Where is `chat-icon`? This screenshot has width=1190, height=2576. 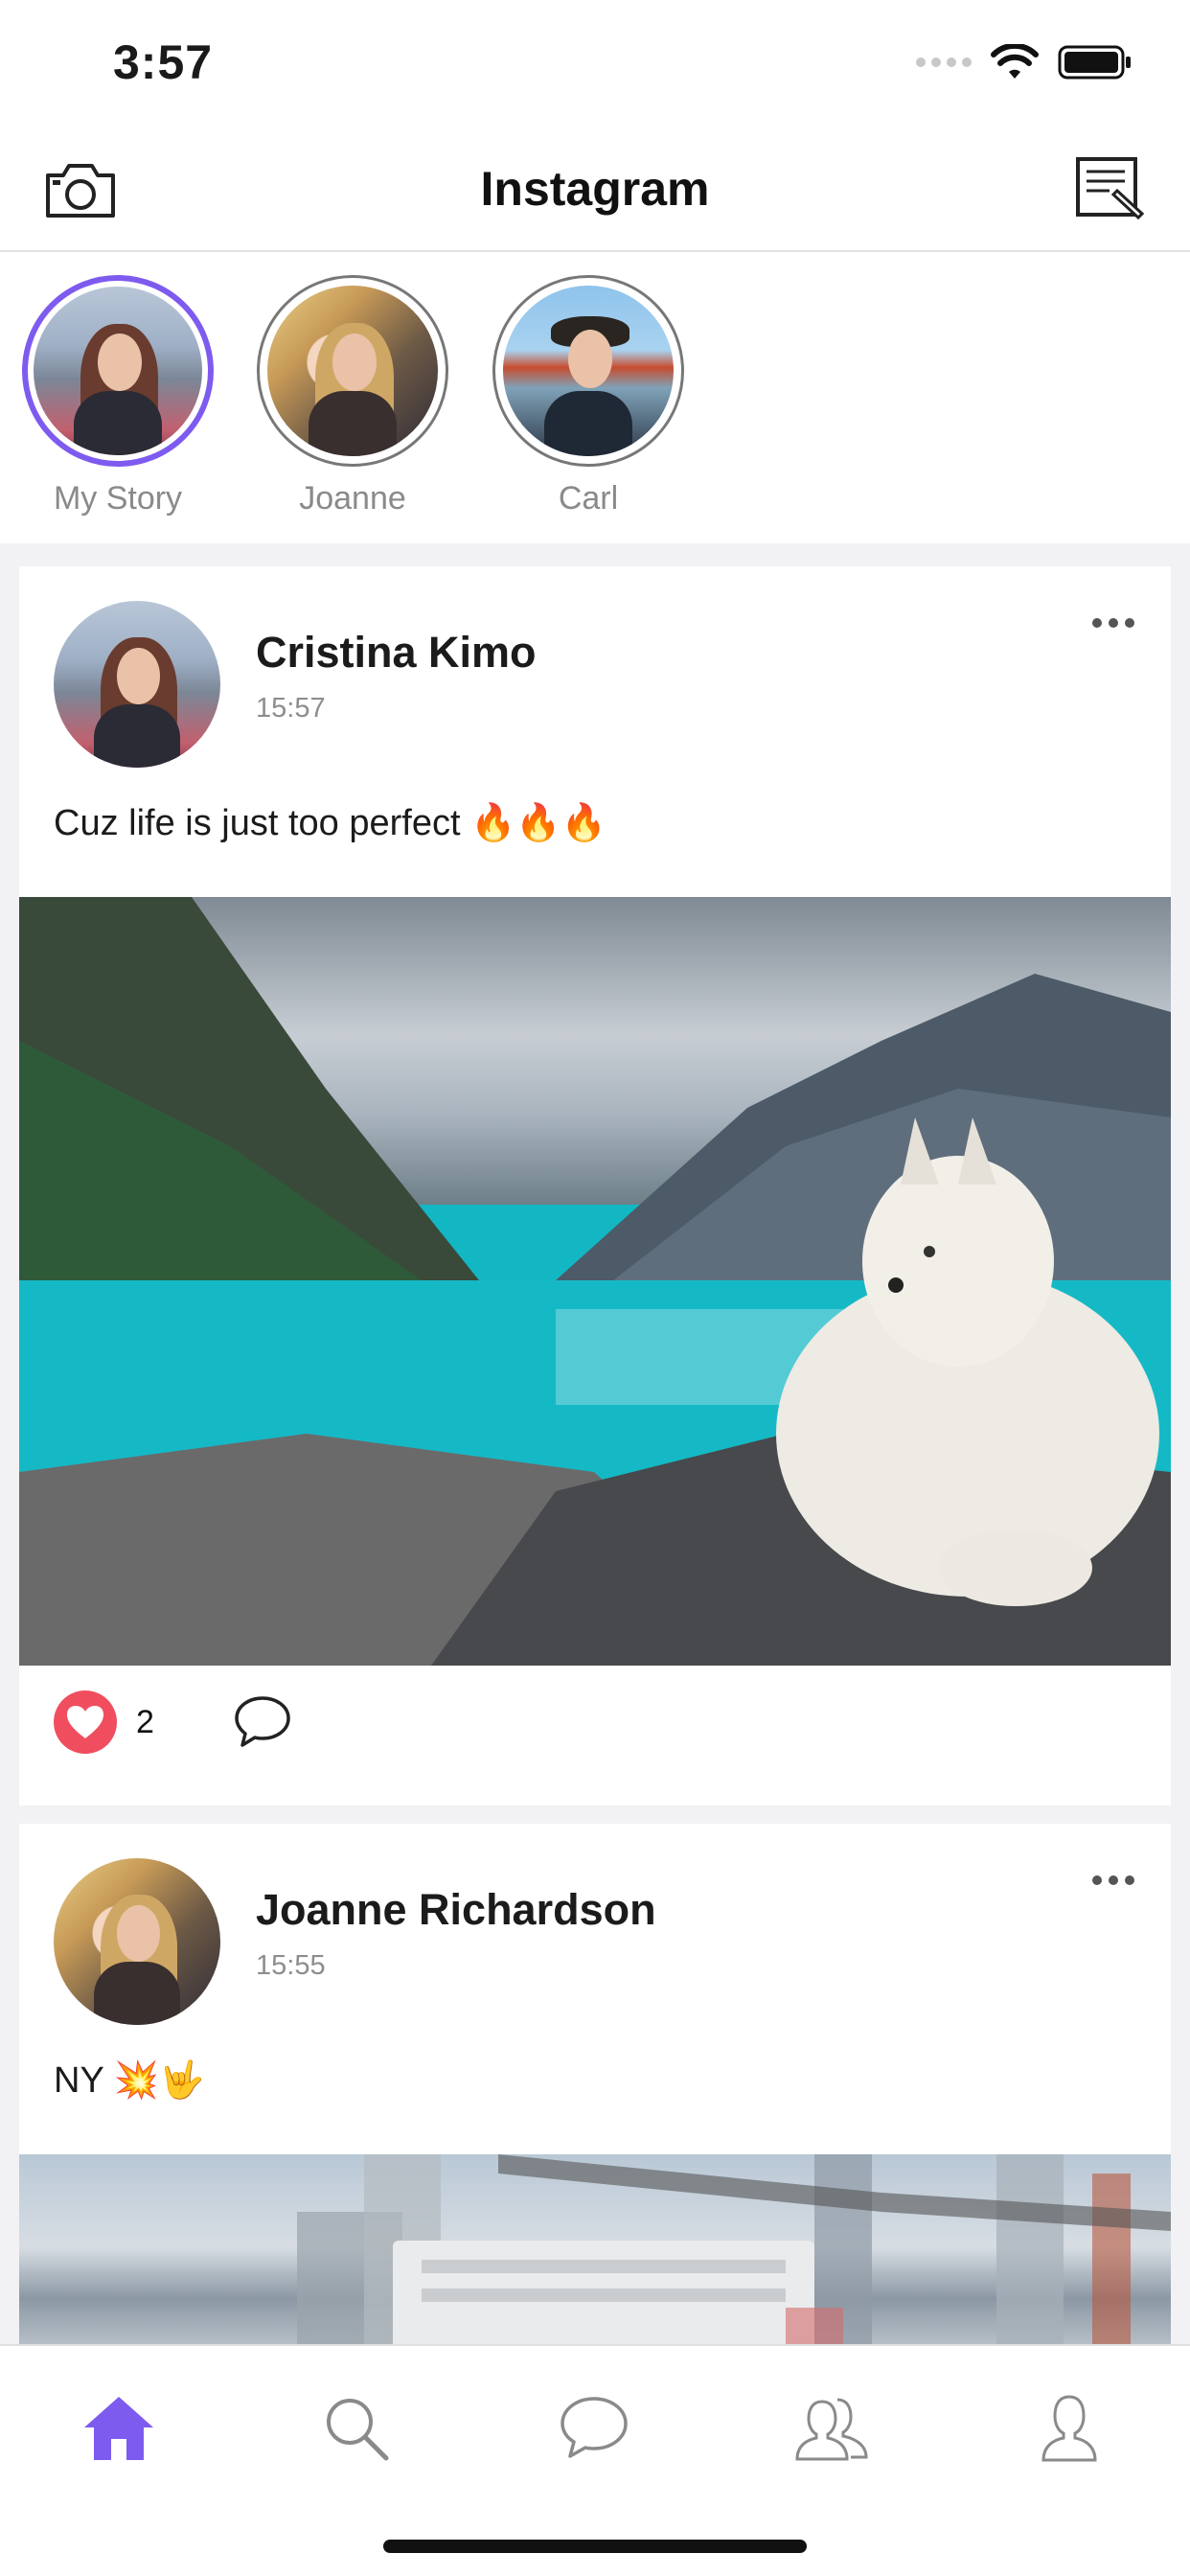 chat-icon is located at coordinates (594, 2427).